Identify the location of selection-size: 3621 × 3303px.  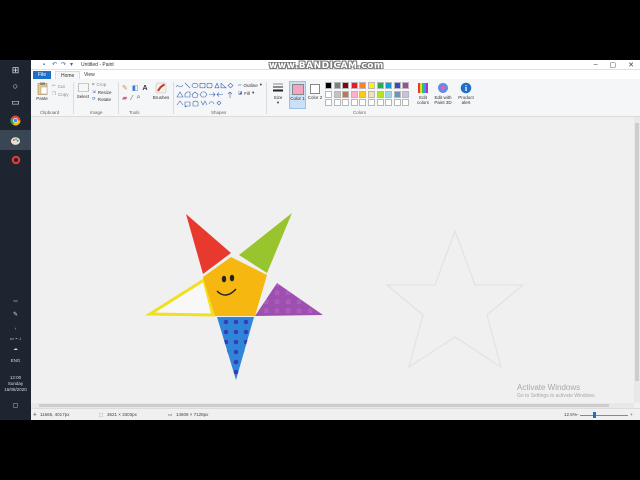
(122, 414).